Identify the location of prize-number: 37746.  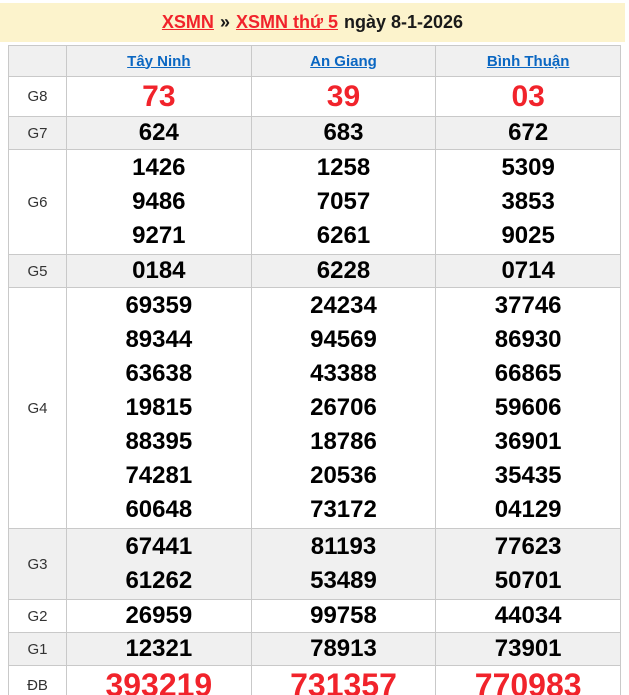
(528, 305).